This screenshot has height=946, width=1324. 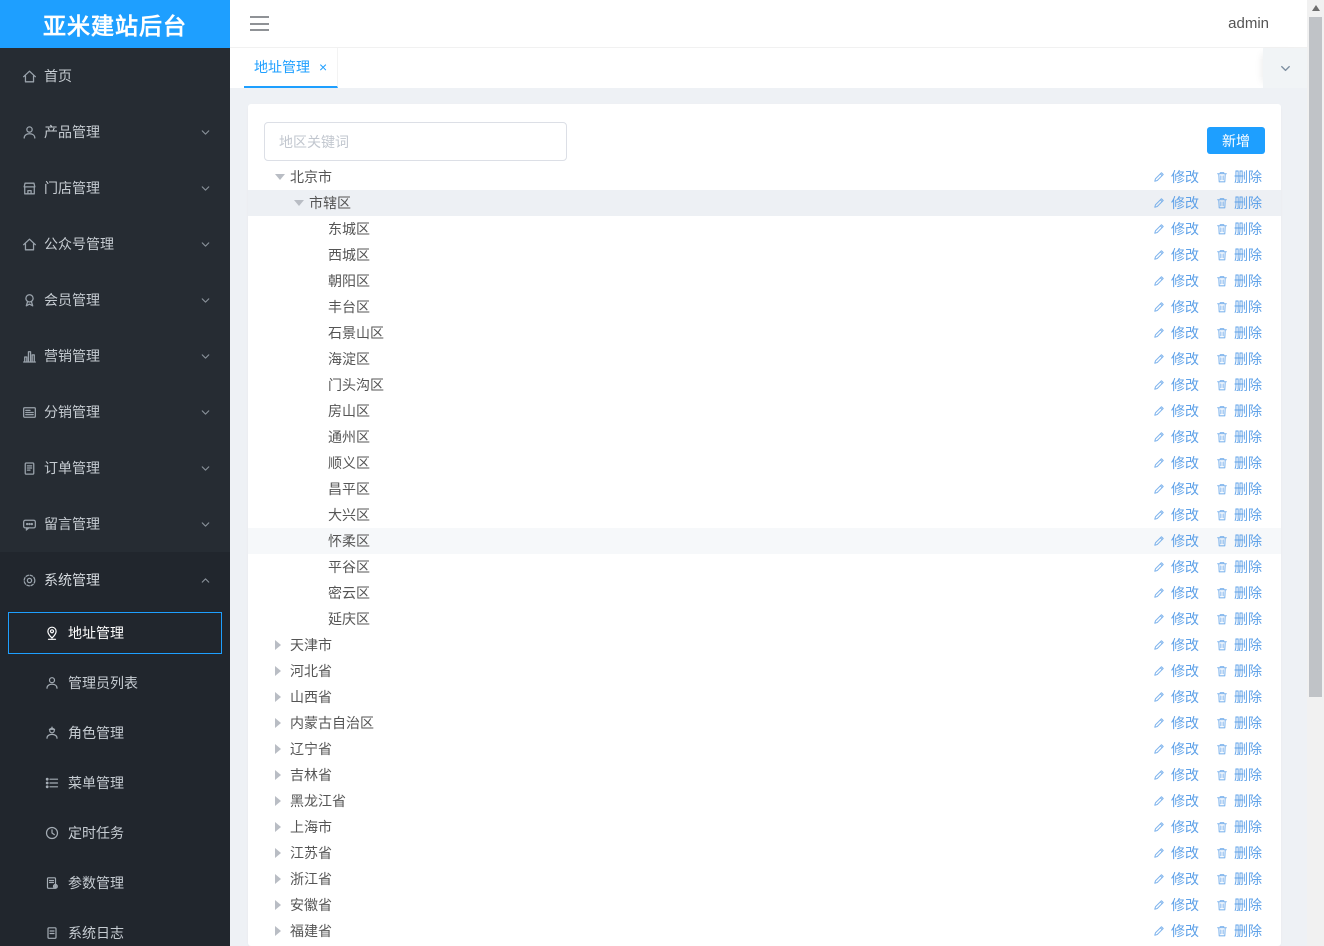 What do you see at coordinates (764, 619) in the screenshot?
I see `tree-row: 延庆区 修改 删除` at bounding box center [764, 619].